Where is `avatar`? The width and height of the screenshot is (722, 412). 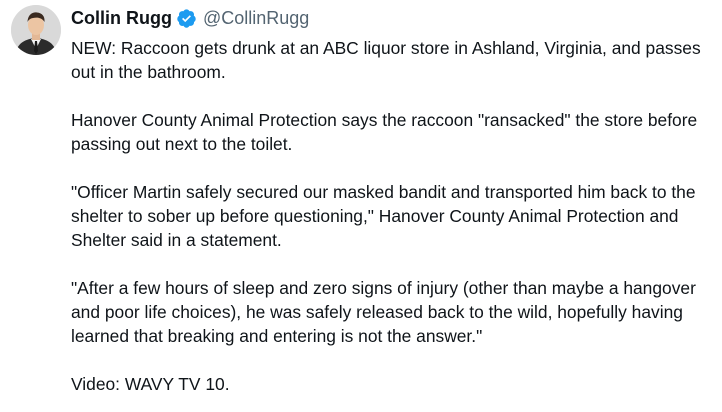 avatar is located at coordinates (36, 30).